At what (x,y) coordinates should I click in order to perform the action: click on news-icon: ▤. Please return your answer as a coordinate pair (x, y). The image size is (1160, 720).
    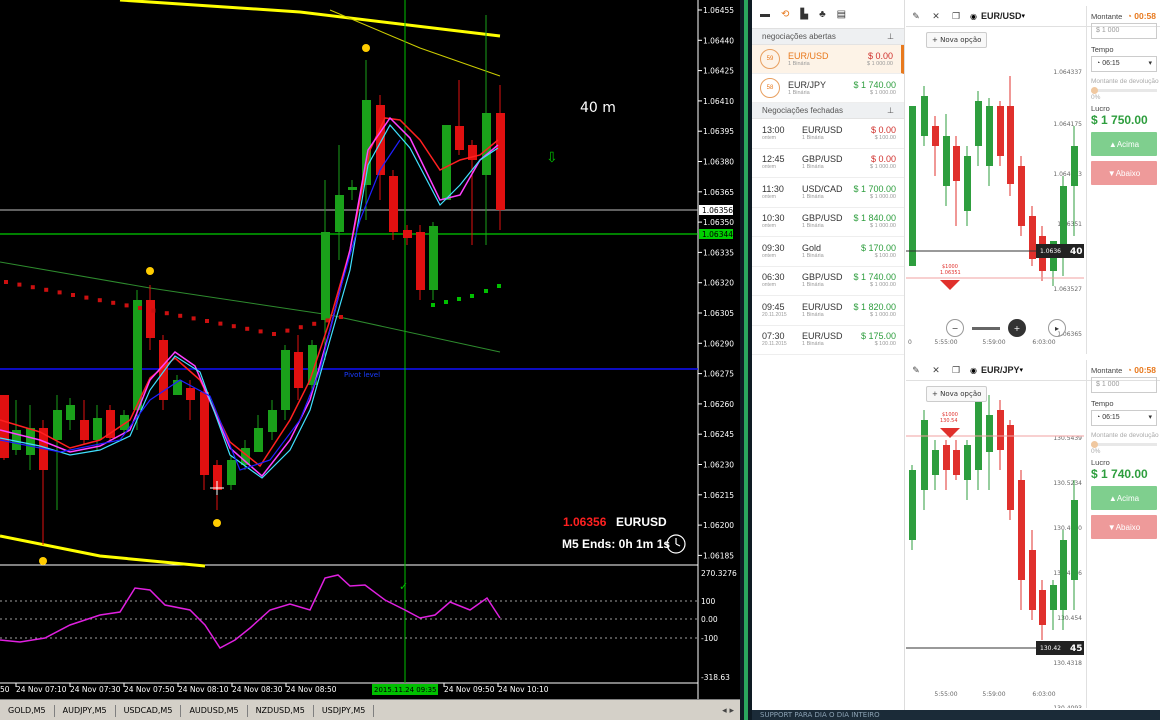
    Looking at the image, I should click on (841, 14).